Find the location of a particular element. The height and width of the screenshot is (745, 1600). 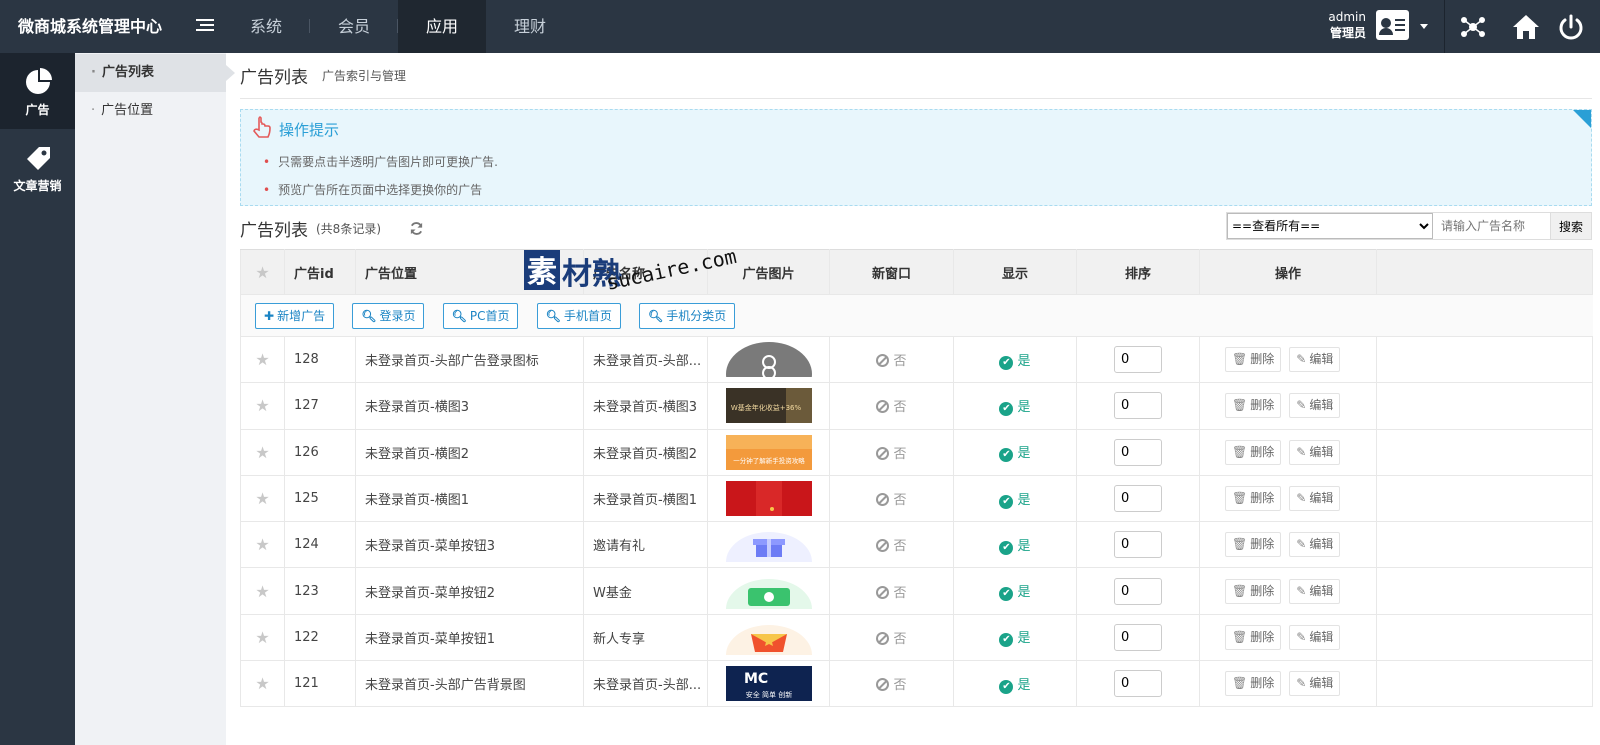

position-filter-select: ==查看所有== is located at coordinates (1330, 226).